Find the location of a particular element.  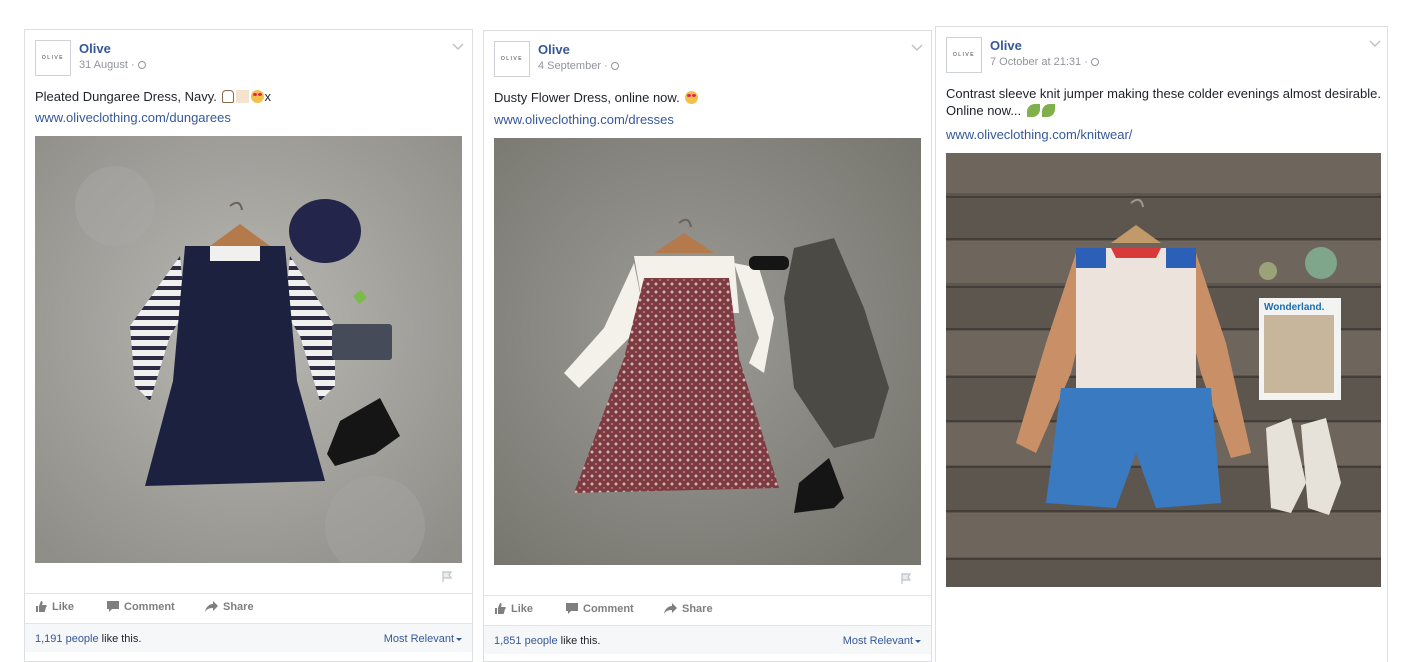

post-timestamp: 7 October at 21:31 · is located at coordinates (1044, 62).